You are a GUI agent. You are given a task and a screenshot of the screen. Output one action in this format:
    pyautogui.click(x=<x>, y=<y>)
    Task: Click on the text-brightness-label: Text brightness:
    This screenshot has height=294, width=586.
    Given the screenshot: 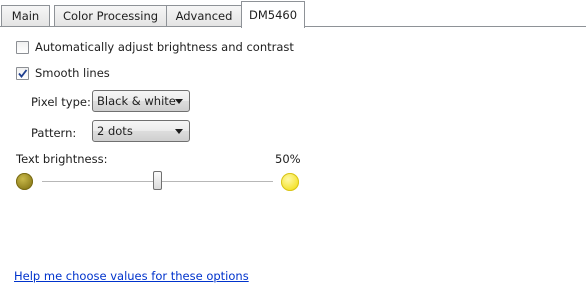 What is the action you would take?
    pyautogui.click(x=62, y=159)
    